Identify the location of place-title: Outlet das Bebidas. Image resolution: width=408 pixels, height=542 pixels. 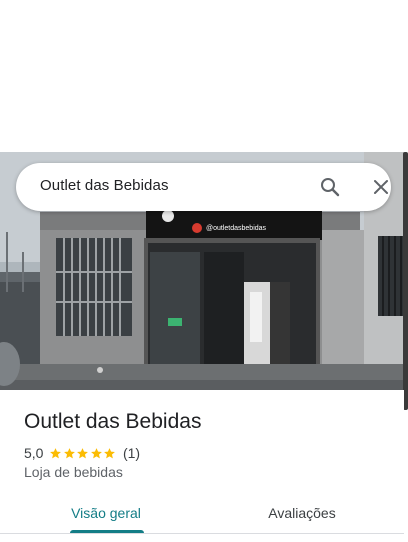
(113, 421).